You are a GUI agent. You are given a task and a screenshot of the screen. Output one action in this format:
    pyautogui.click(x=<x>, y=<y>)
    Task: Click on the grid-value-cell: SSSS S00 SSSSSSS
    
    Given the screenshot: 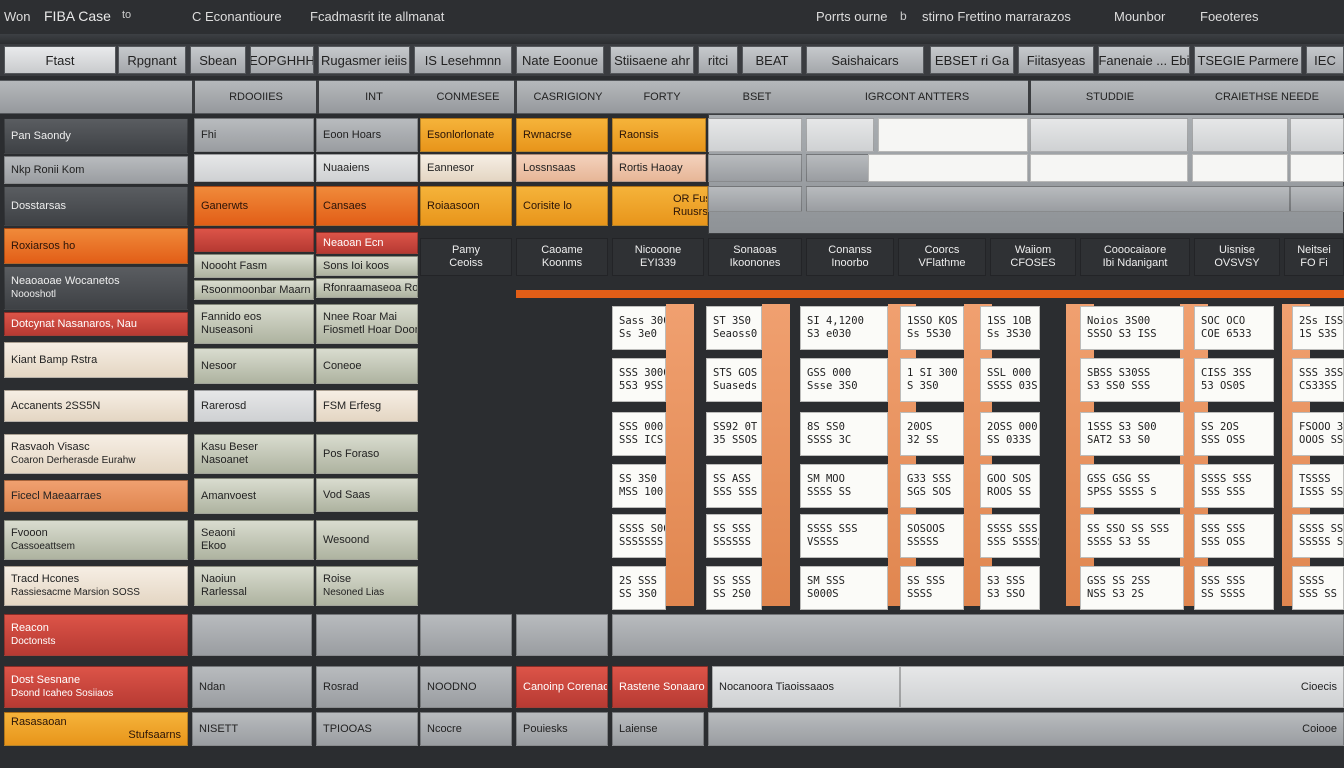 What is the action you would take?
    pyautogui.click(x=639, y=536)
    